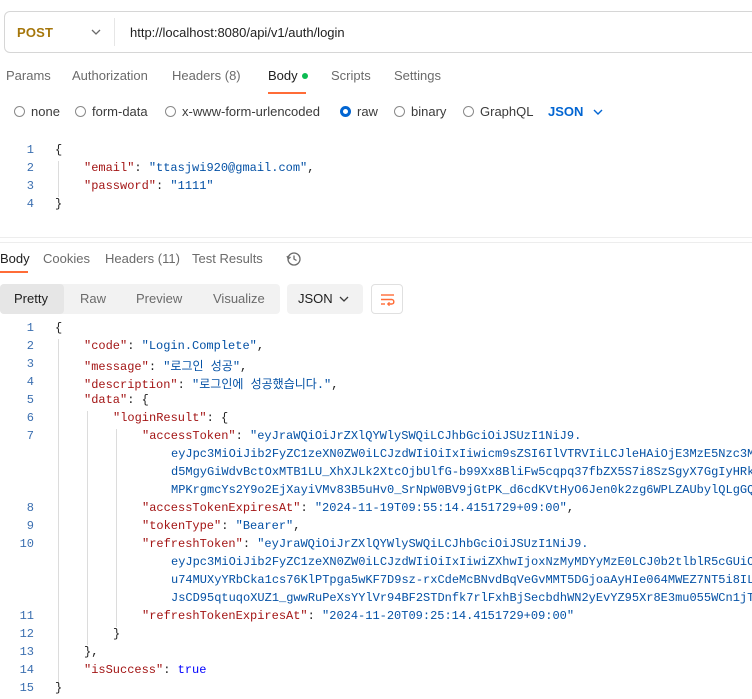 This screenshot has height=699, width=752. I want to click on view-raw-button: Raw, so click(93, 298).